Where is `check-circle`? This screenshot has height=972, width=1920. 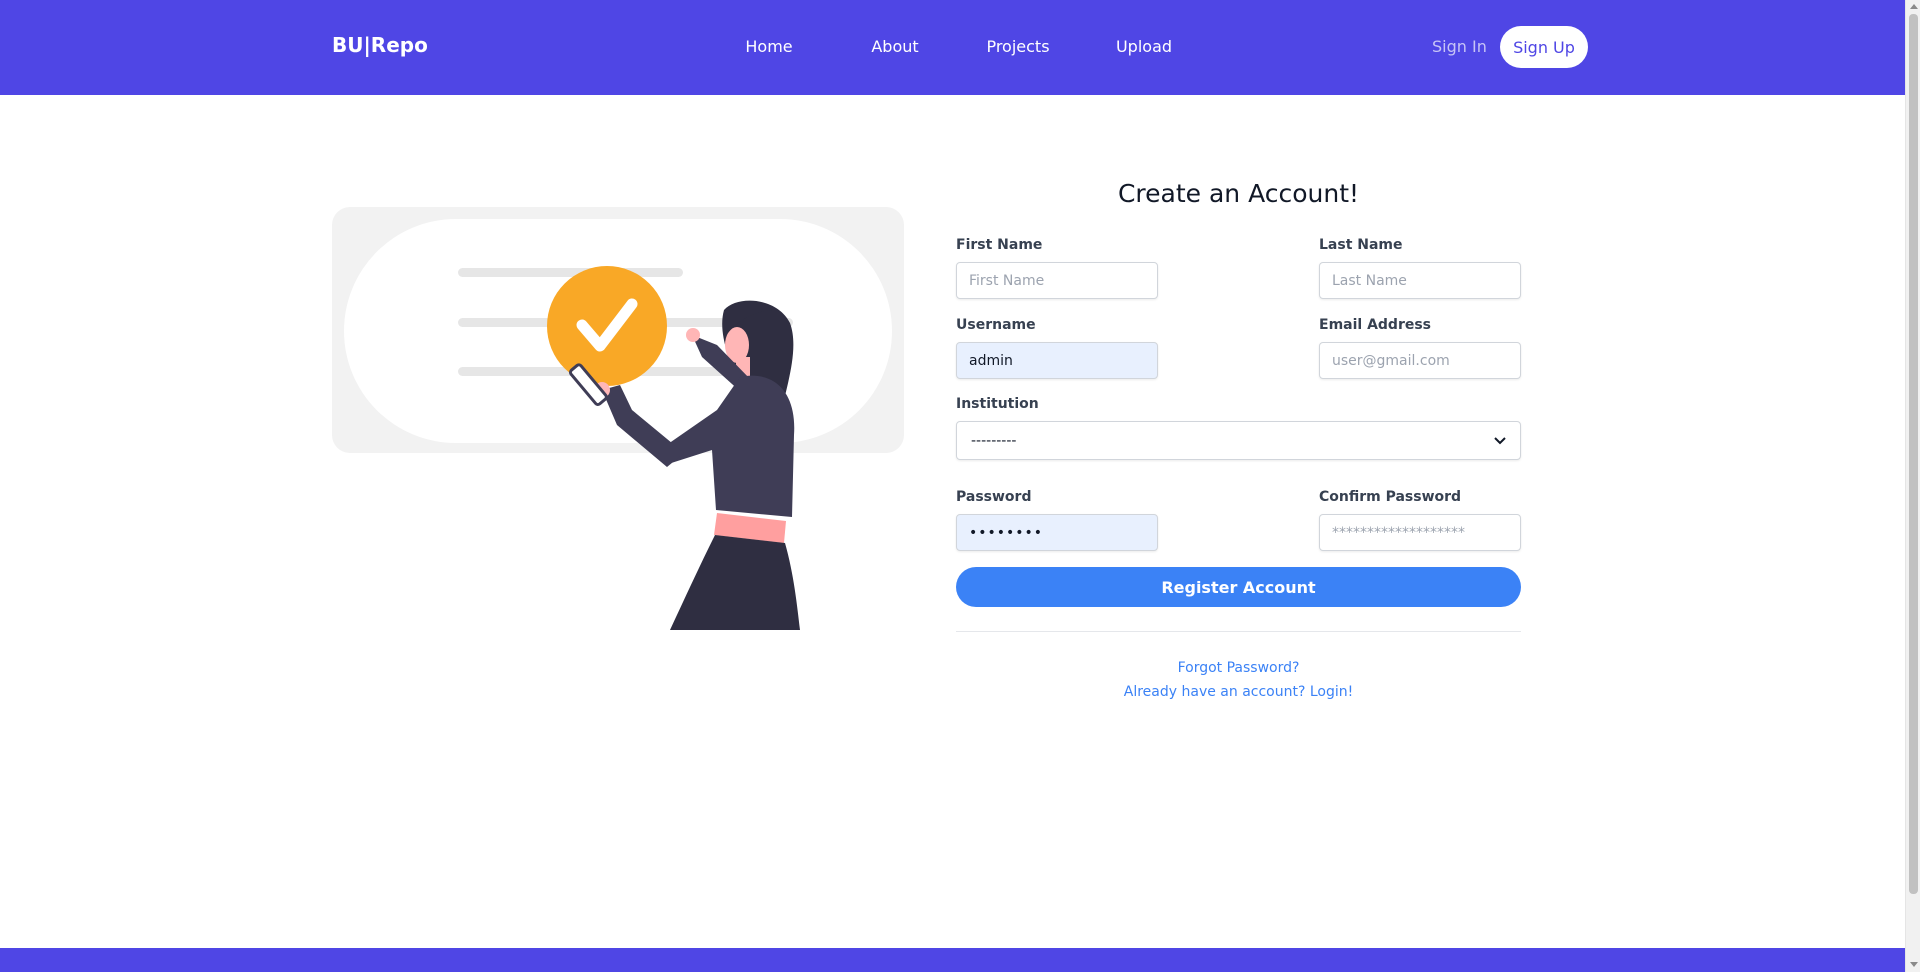
check-circle is located at coordinates (607, 326).